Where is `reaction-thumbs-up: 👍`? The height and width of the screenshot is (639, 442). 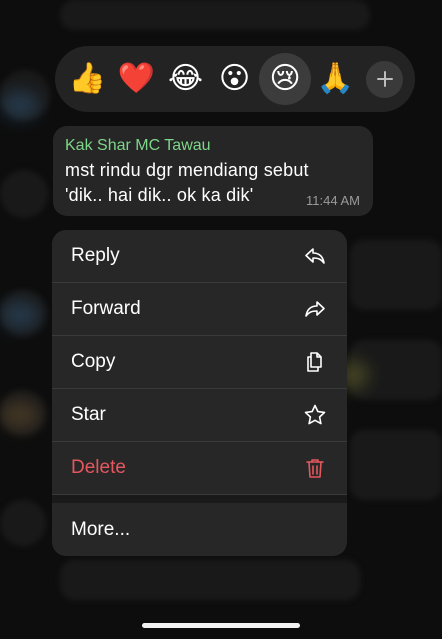
reaction-thumbs-up: 👍 is located at coordinates (87, 79).